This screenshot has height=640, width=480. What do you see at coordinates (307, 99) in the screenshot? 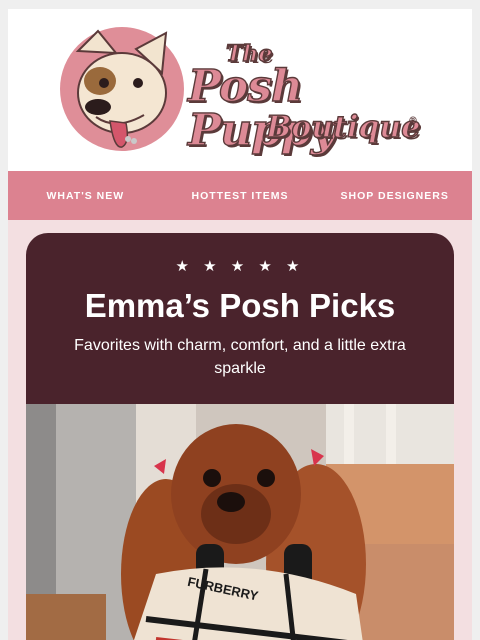
I see `logo-wordmark: The Posh Puppy Boutique ®` at bounding box center [307, 99].